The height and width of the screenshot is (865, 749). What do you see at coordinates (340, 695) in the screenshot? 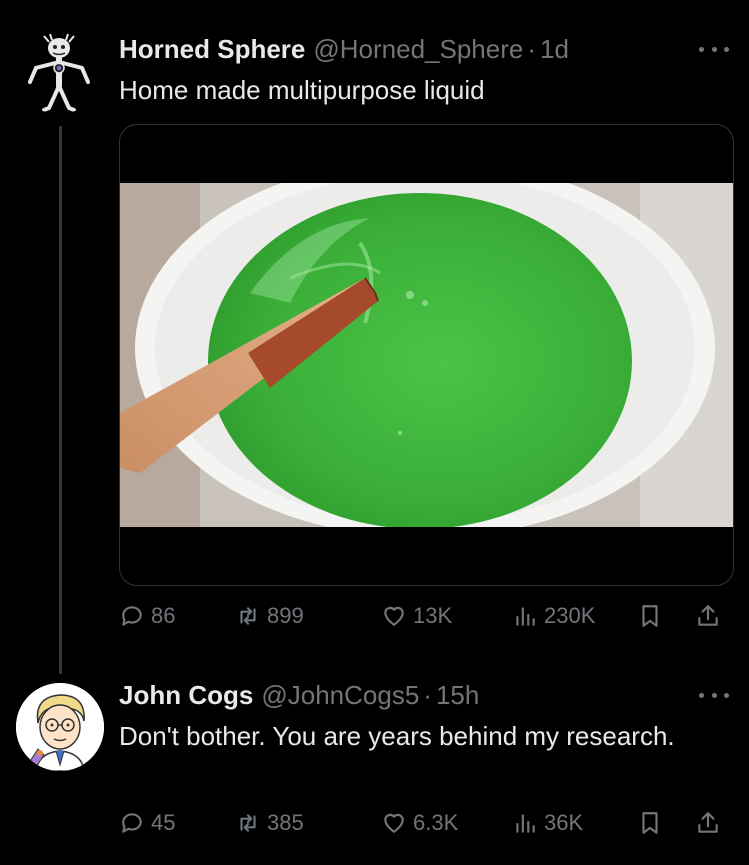
I see `user-handle: @JohnCogs5` at bounding box center [340, 695].